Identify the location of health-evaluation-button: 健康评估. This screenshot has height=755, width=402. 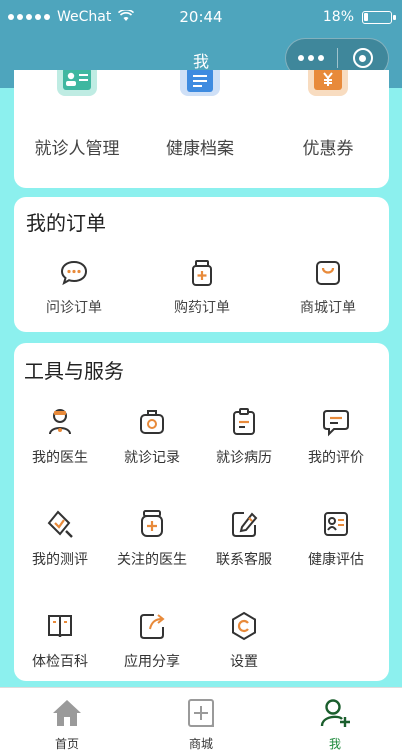
(336, 544).